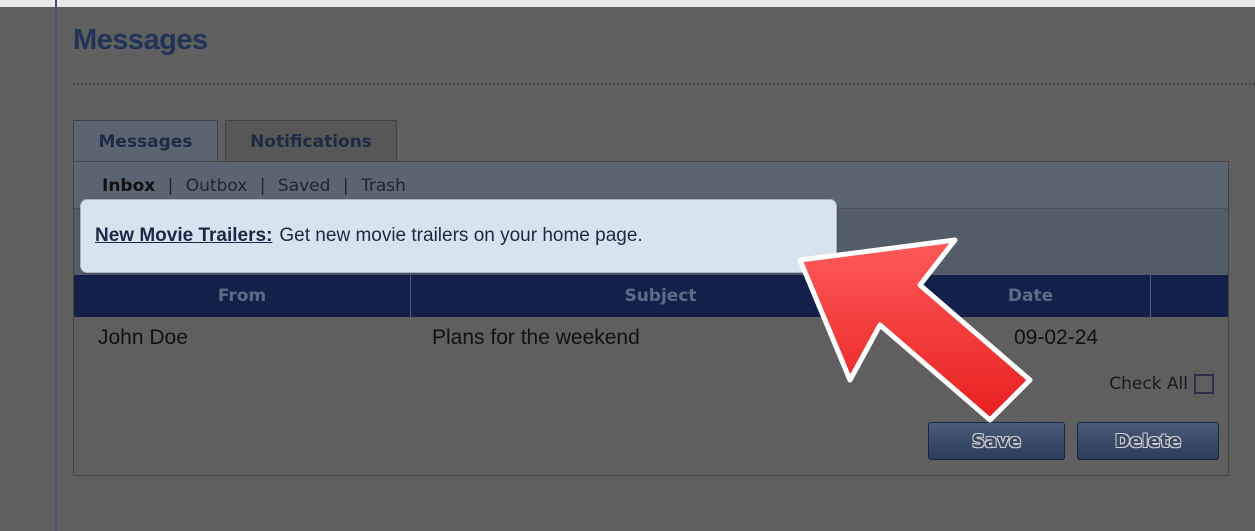  I want to click on title-divider, so click(664, 84).